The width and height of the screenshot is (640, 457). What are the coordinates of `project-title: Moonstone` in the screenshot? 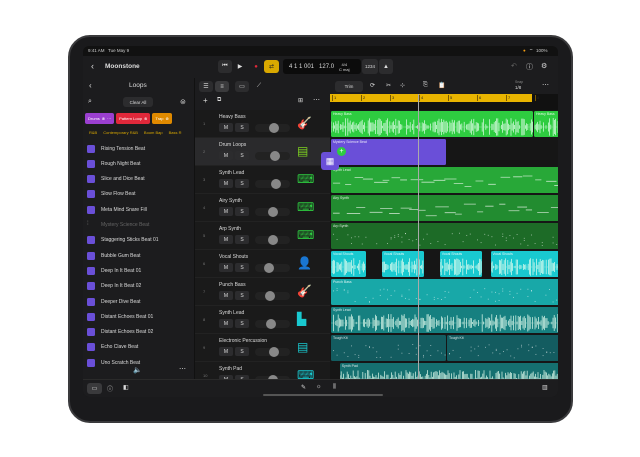 It's located at (122, 66).